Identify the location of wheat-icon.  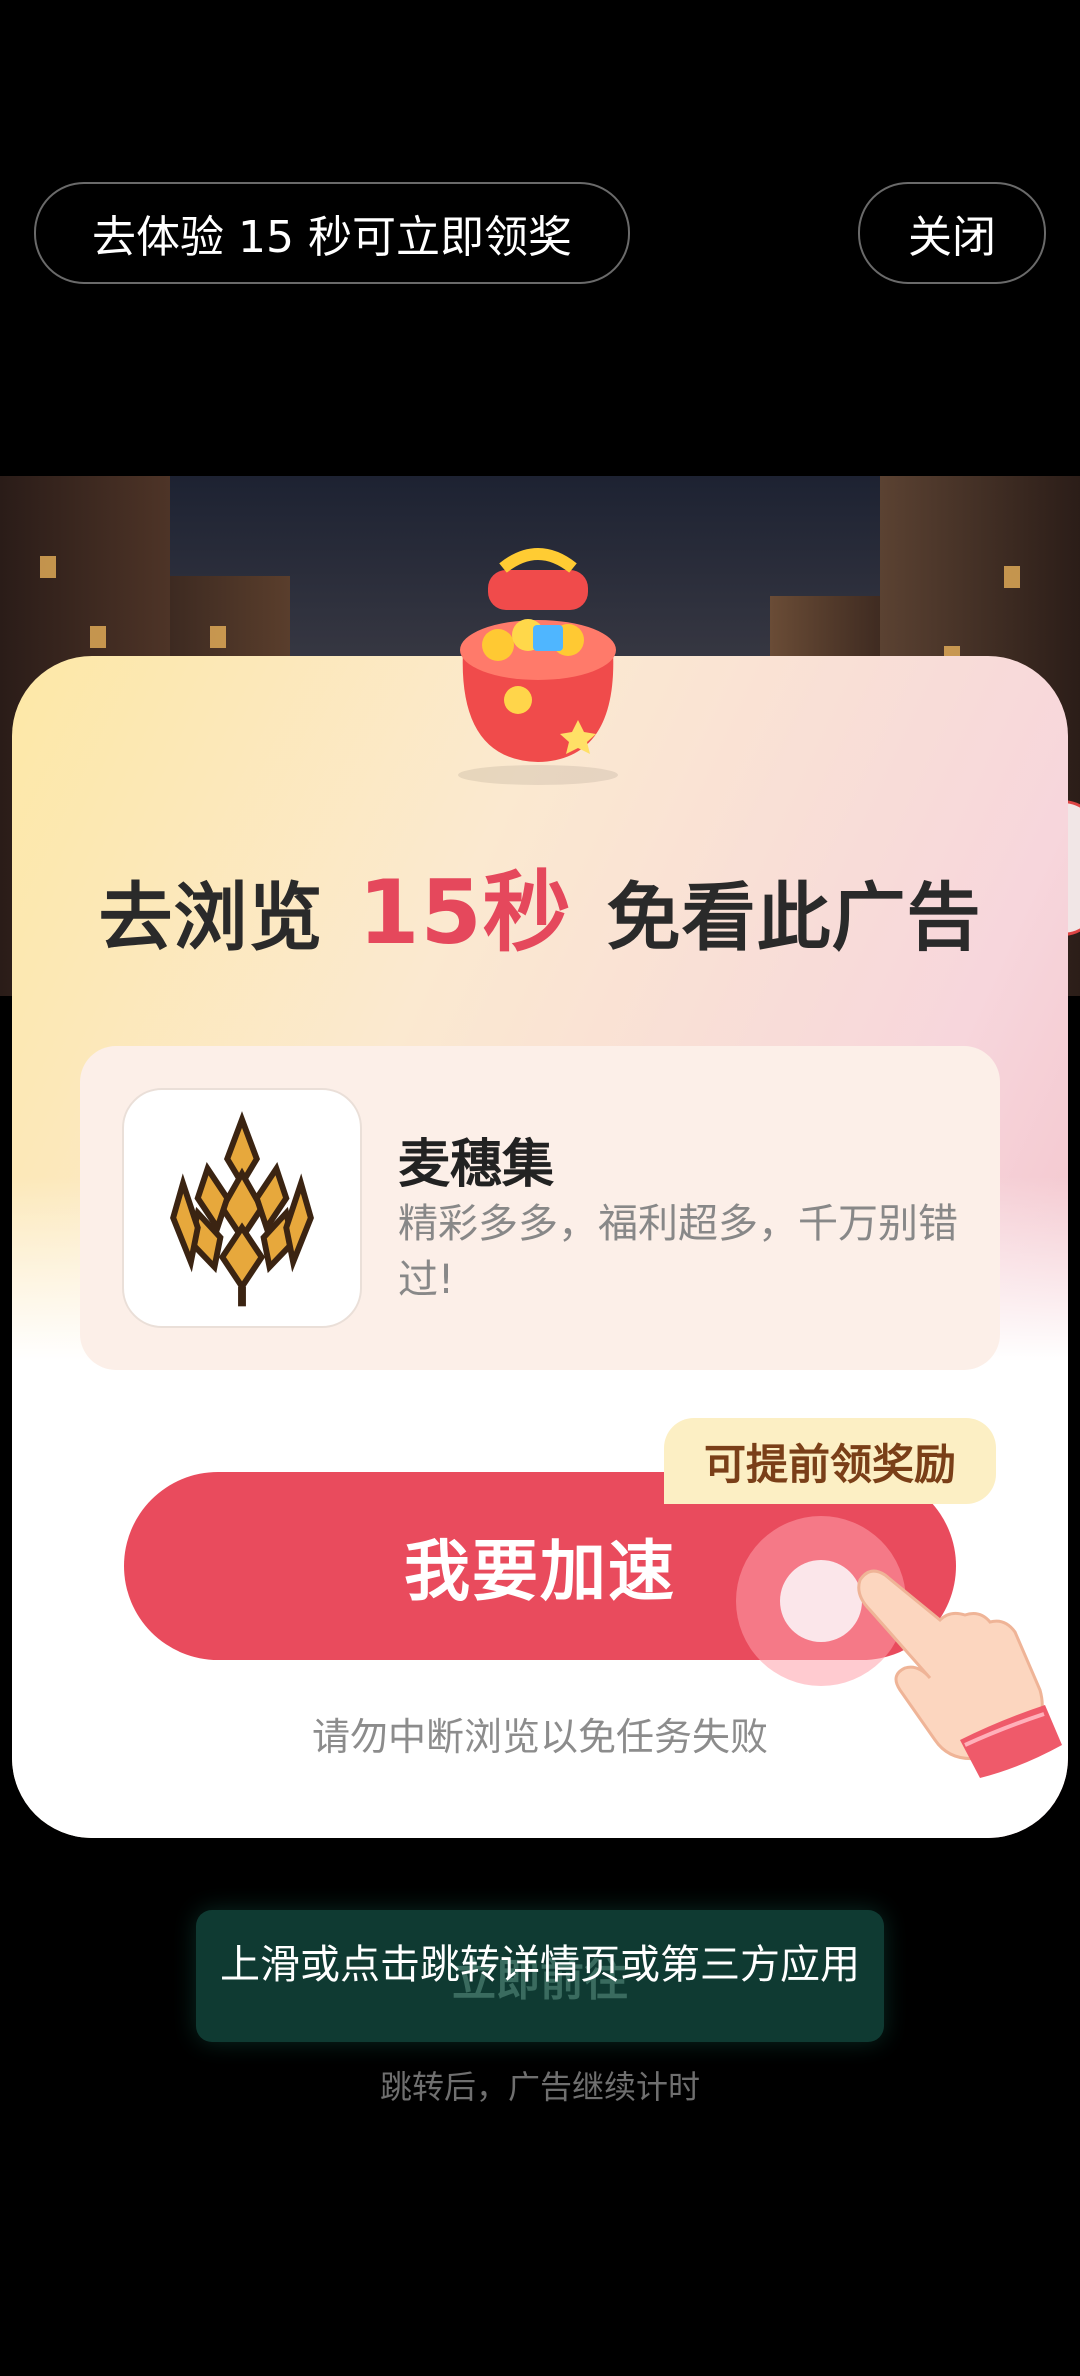
(242, 1209).